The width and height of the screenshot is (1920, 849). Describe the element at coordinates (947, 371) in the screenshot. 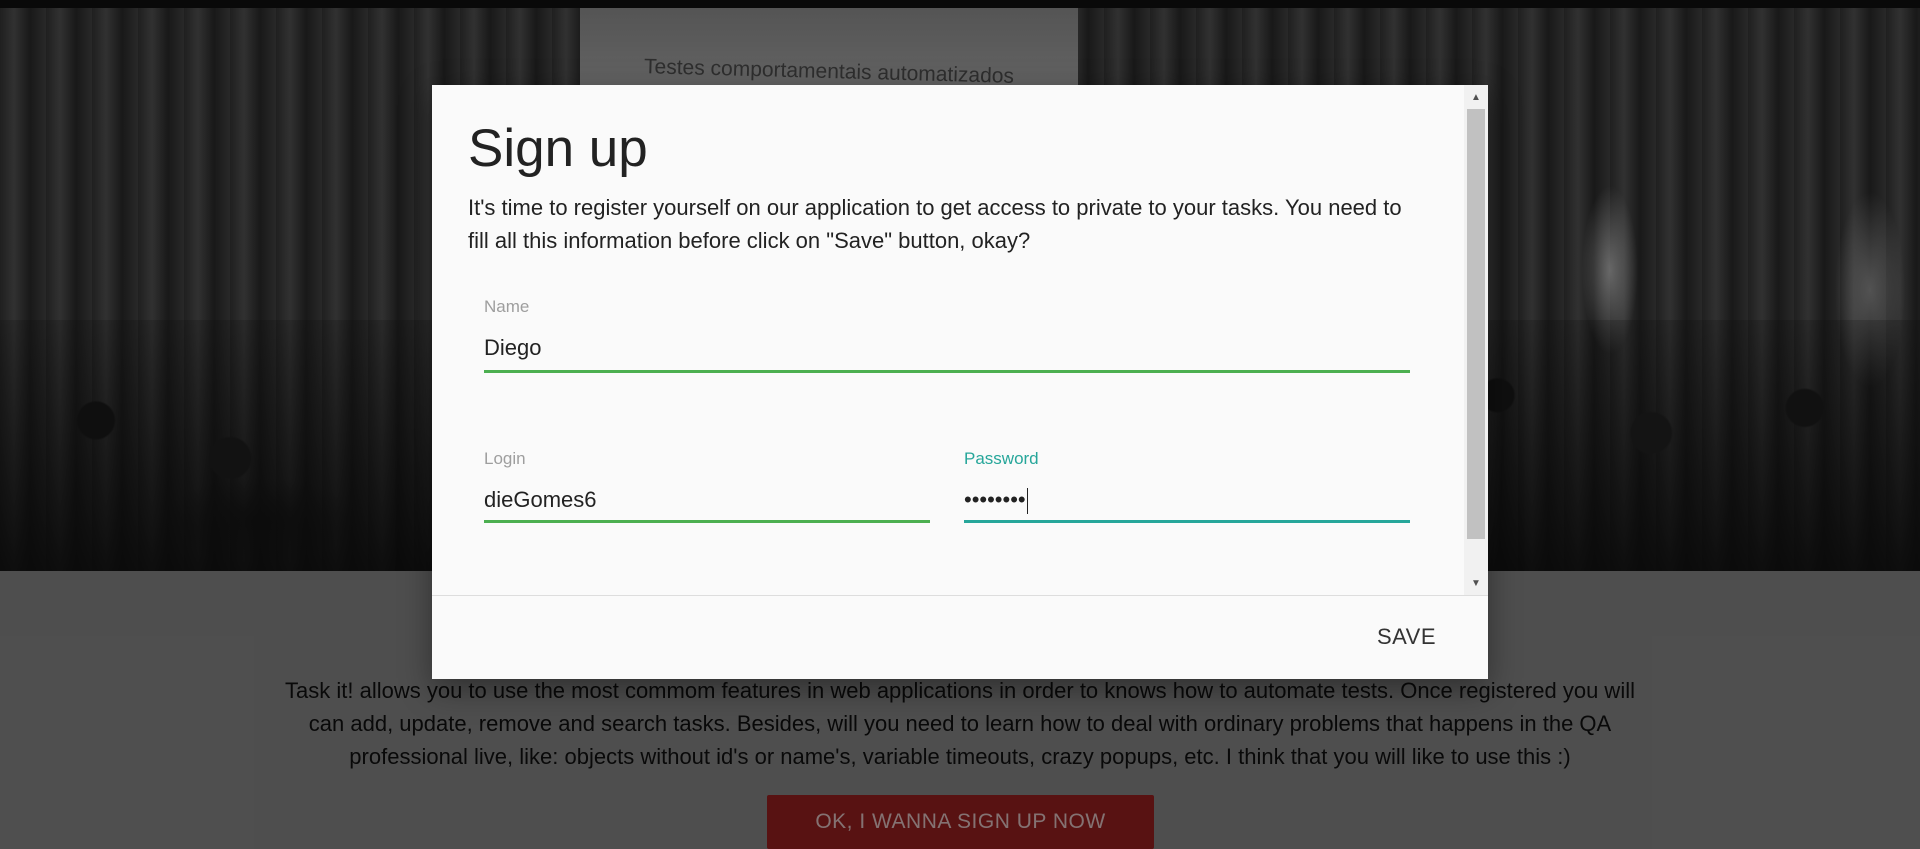

I see `name-underline` at that location.